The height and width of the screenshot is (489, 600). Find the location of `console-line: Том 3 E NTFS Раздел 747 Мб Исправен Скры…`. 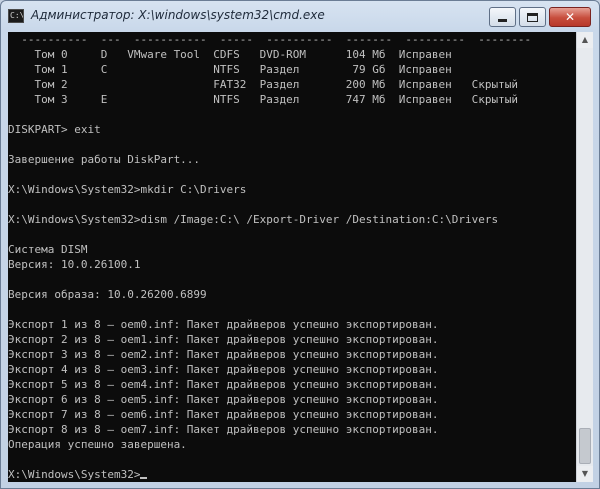

console-line: Том 3 E NTFS Раздел 747 Мб Исправен Скры… is located at coordinates (263, 99).